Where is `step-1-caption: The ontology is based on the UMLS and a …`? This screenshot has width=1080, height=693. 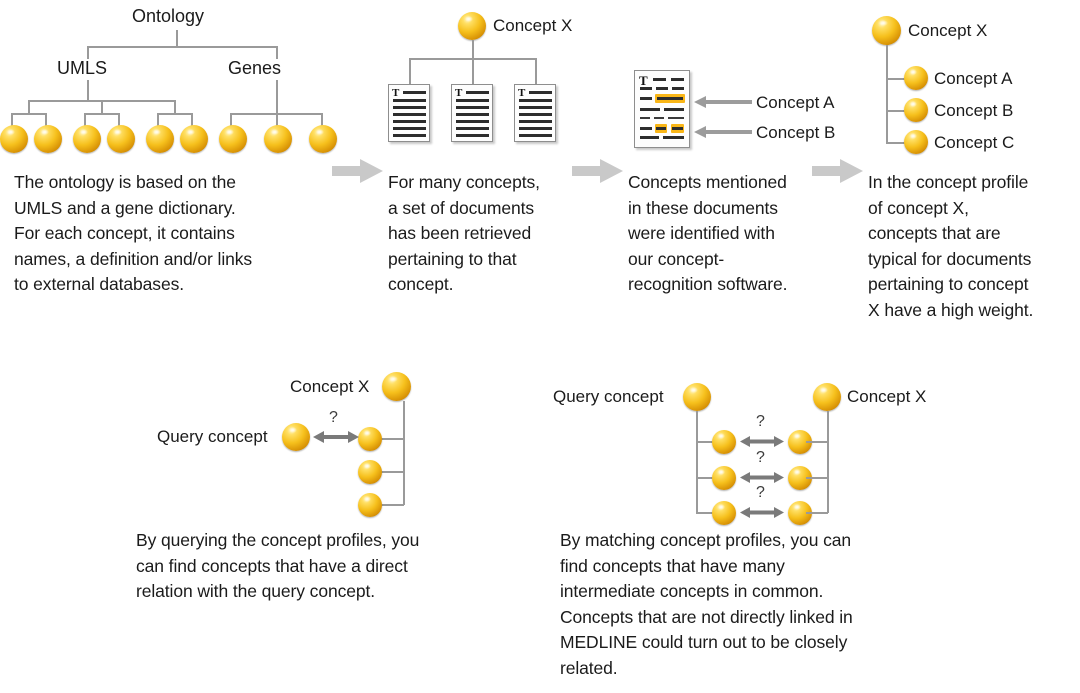
step-1-caption: The ontology is based on the UMLS and a … is located at coordinates (133, 233).